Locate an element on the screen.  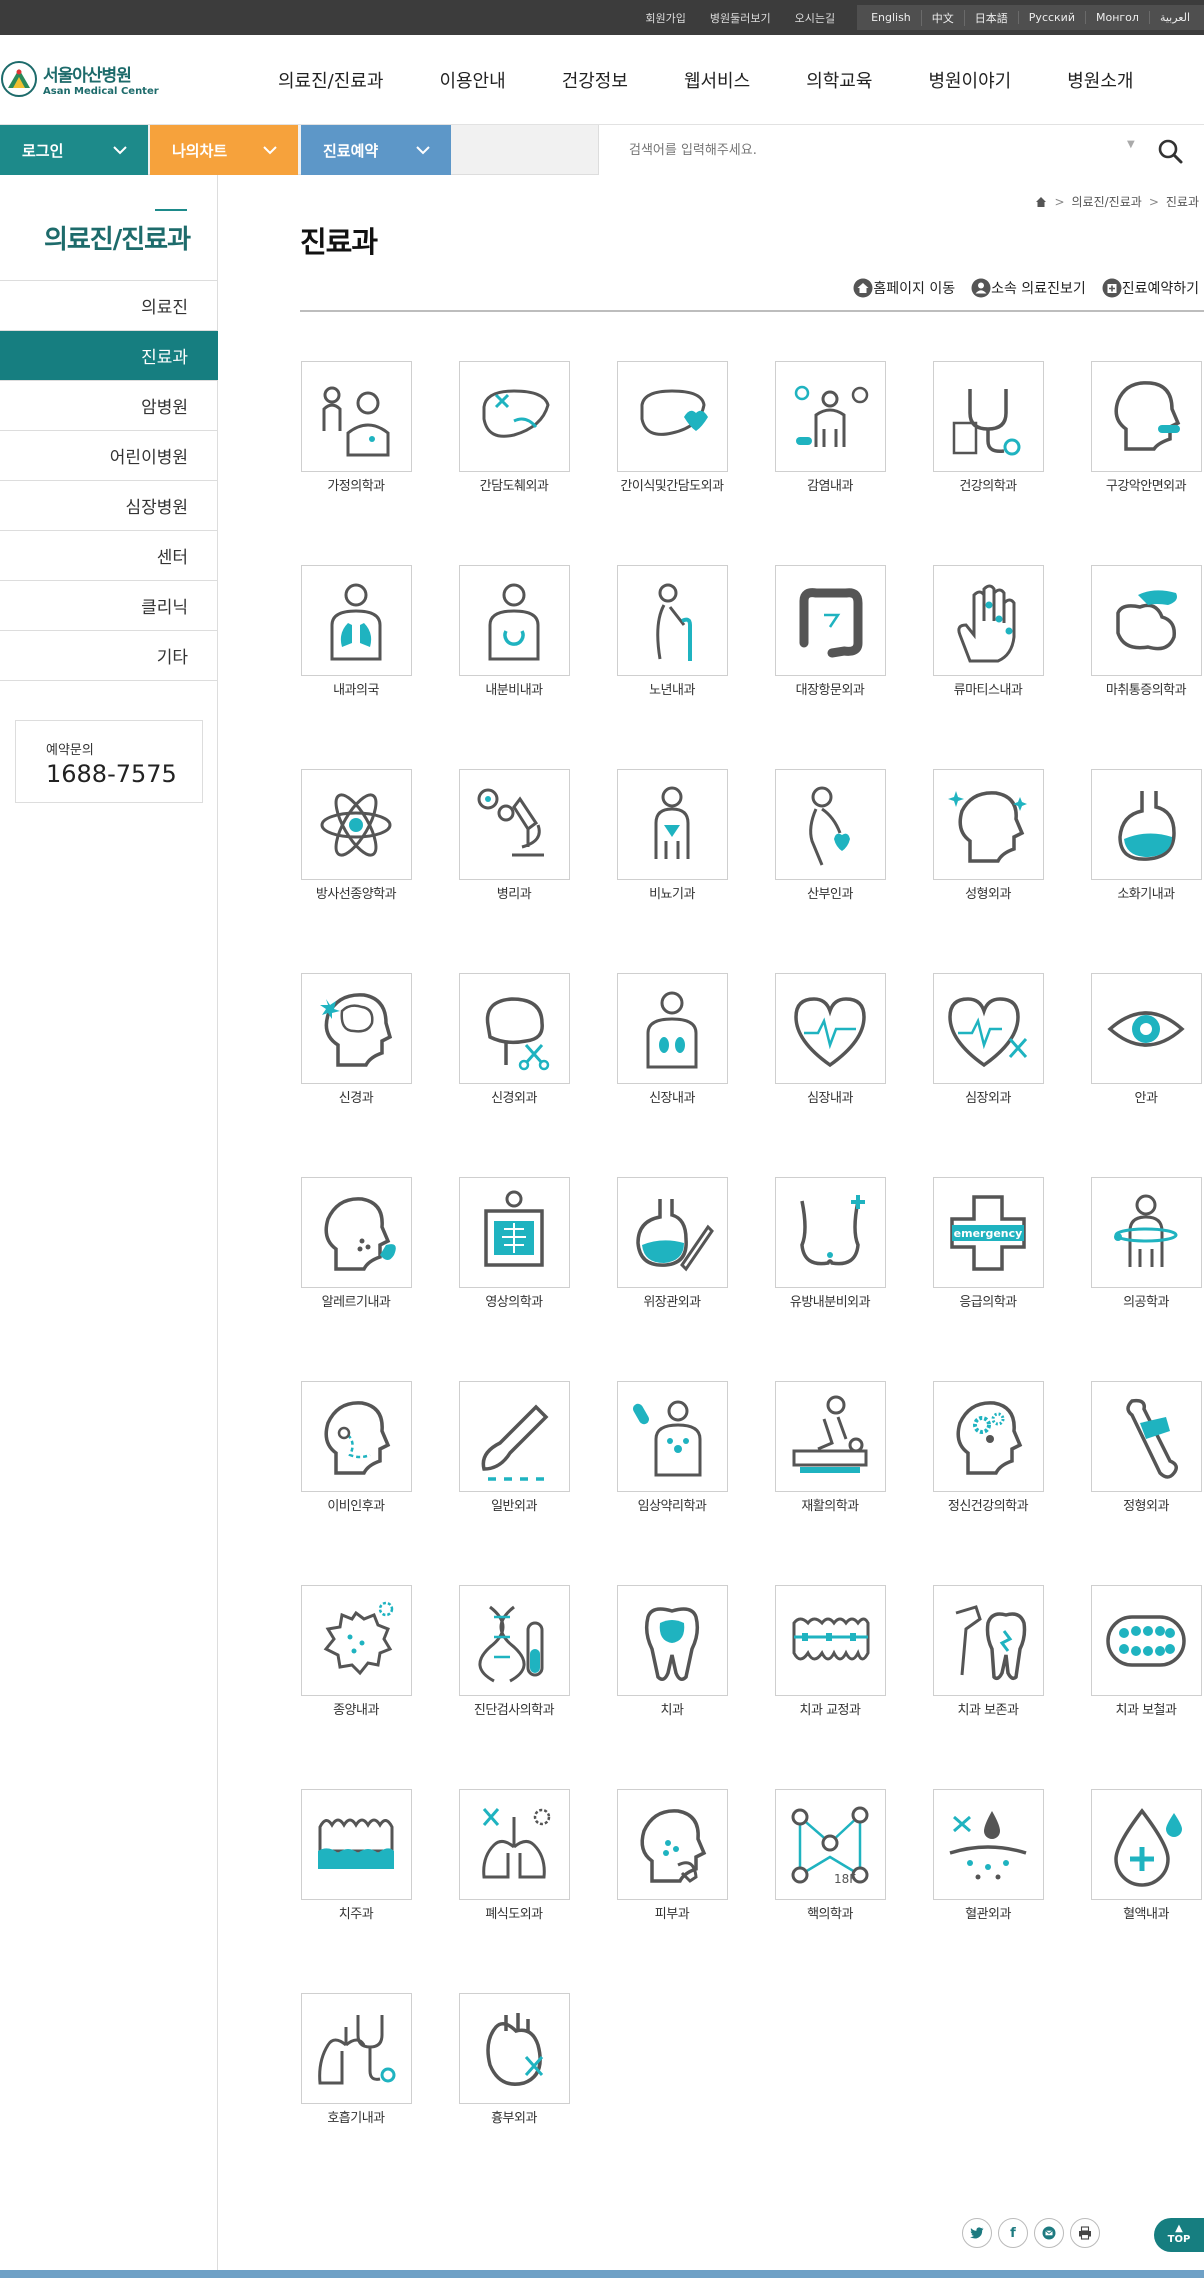
department-item: 피부과 is located at coordinates (672, 1856).